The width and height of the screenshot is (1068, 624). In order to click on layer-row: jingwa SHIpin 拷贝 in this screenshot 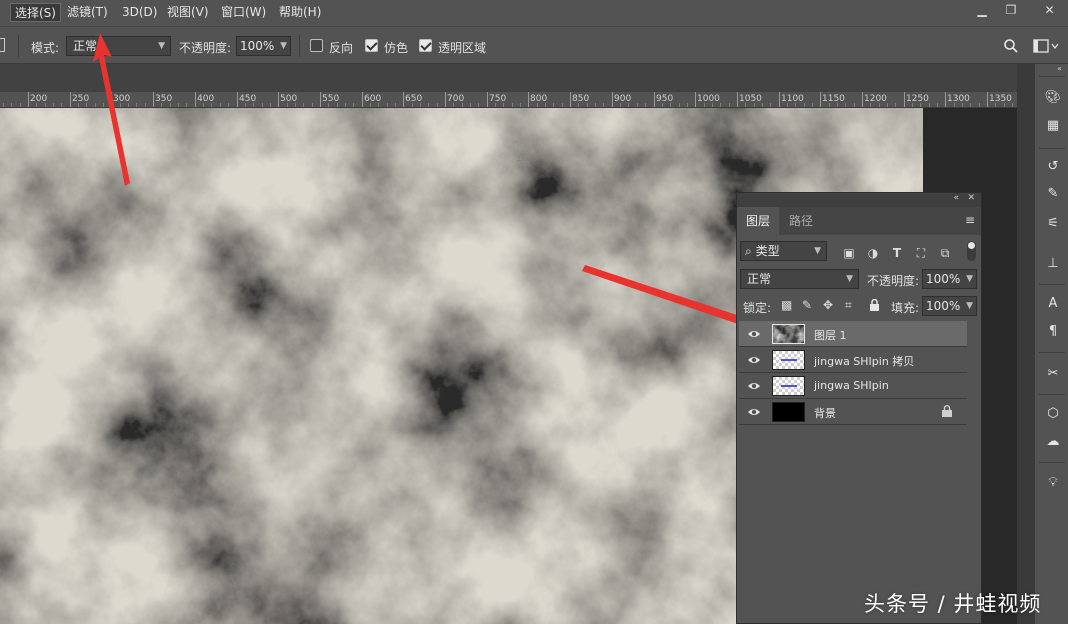, I will do `click(853, 360)`.